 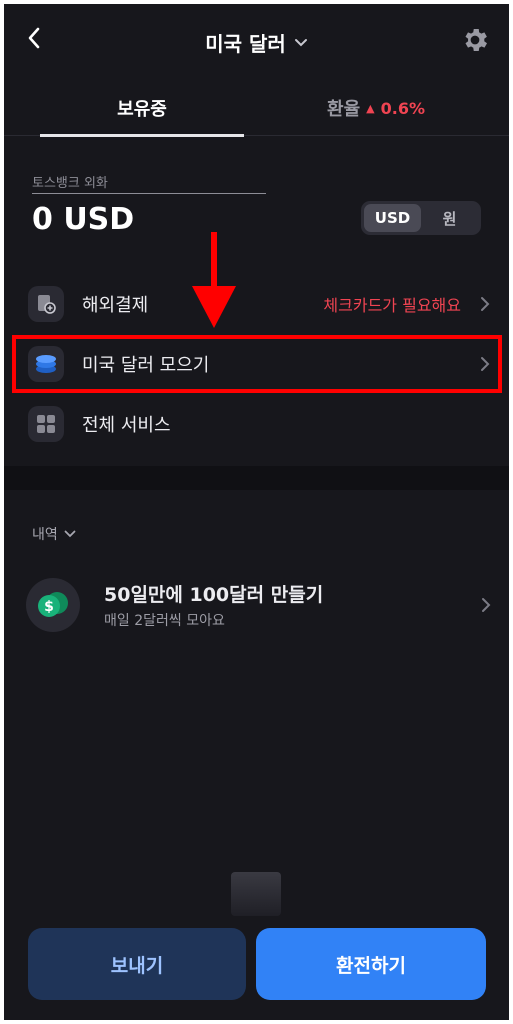 What do you see at coordinates (115, 305) in the screenshot?
I see `menu-label: 해외결제` at bounding box center [115, 305].